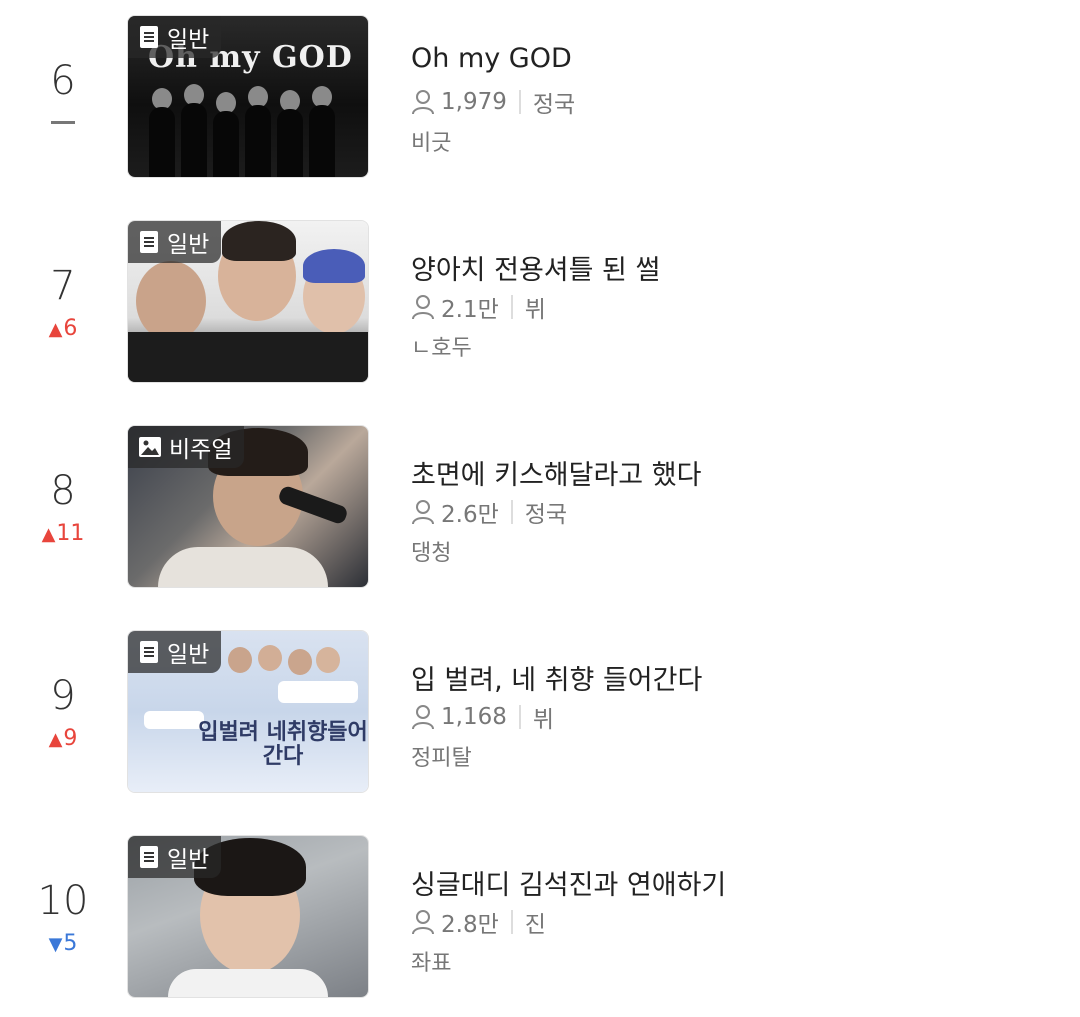 The image size is (1080, 1017). Describe the element at coordinates (556, 677) in the screenshot. I see `item-title: 입 벌려, 네 취향 들어간다` at that location.